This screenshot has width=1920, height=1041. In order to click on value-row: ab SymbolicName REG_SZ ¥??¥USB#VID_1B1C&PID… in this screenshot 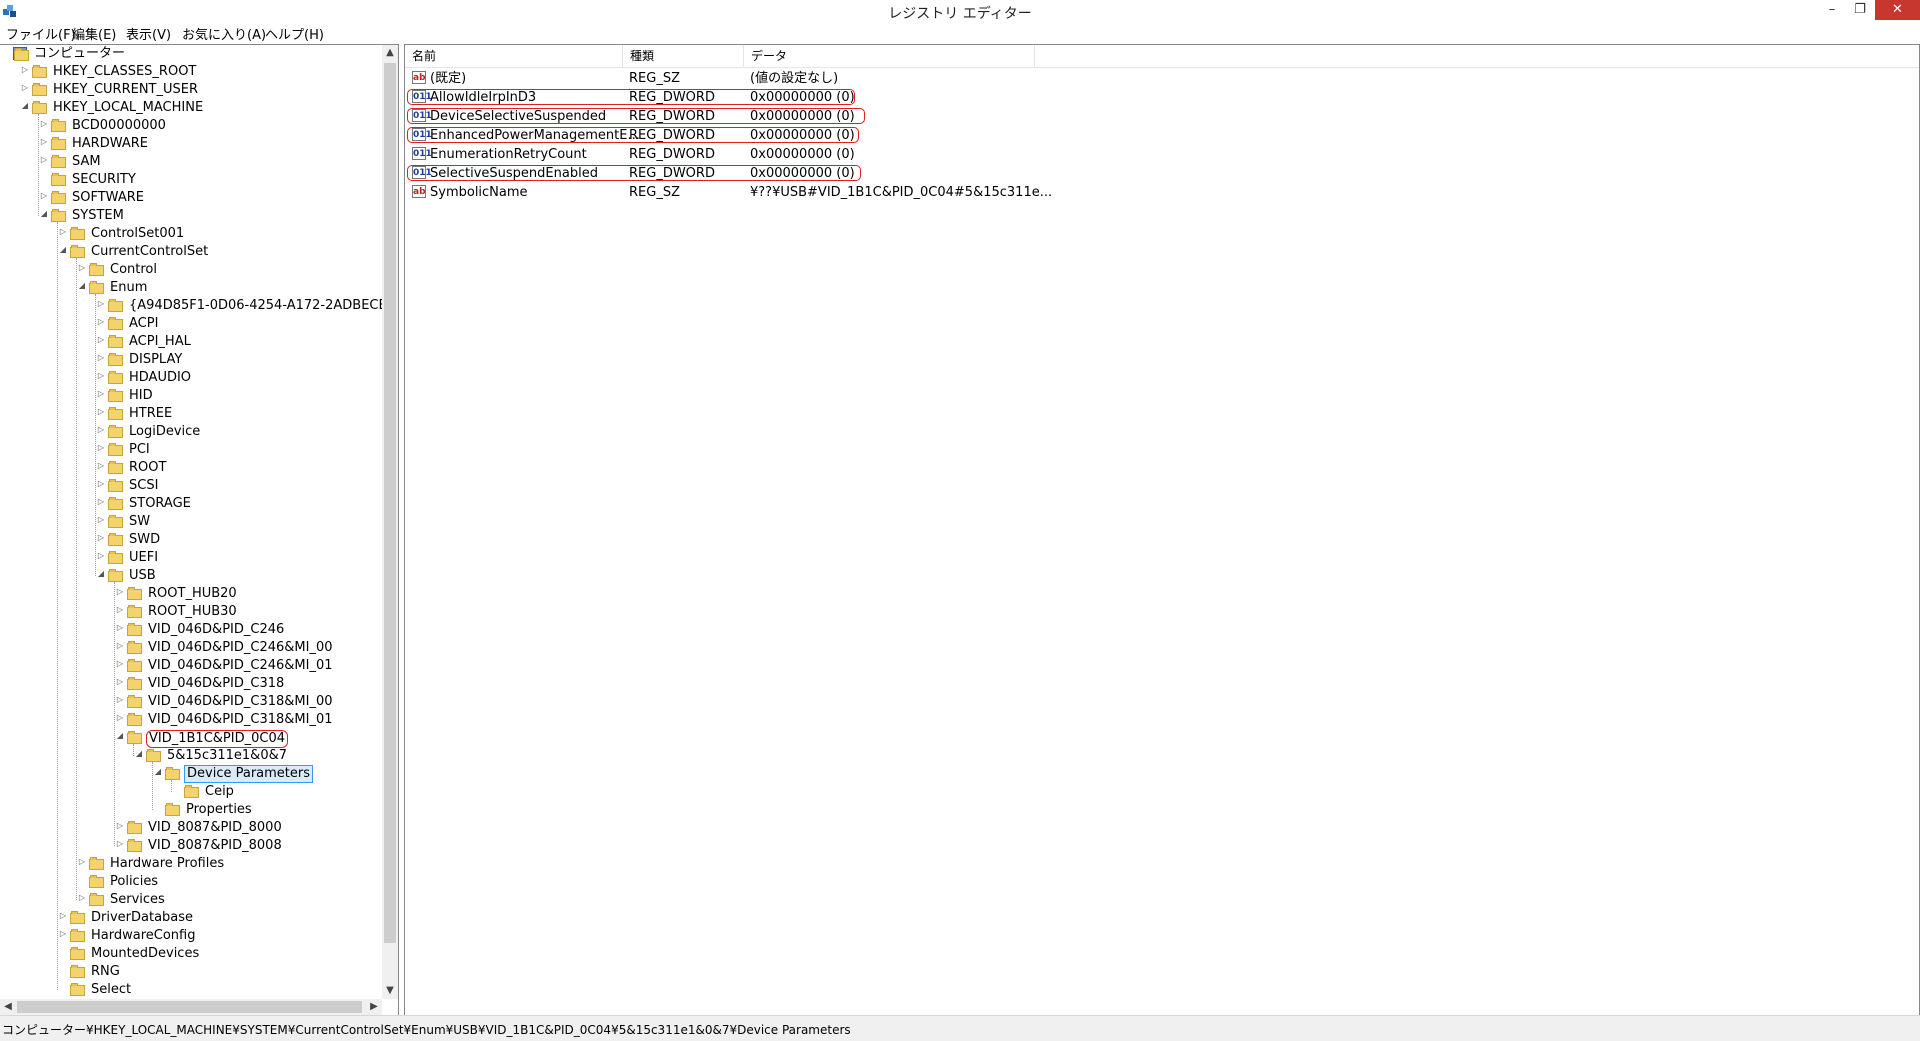, I will do `click(955, 192)`.